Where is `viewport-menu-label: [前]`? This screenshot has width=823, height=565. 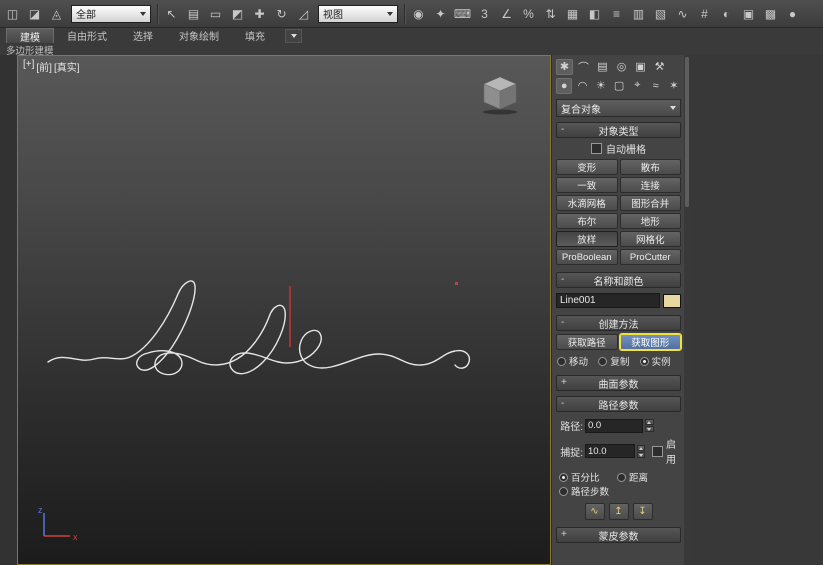
viewport-menu-label: [前] is located at coordinates (44, 66).